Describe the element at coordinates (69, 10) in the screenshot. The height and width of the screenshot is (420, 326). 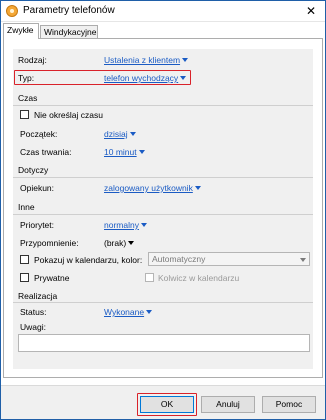
I see `window-title: Parametry telefonów` at that location.